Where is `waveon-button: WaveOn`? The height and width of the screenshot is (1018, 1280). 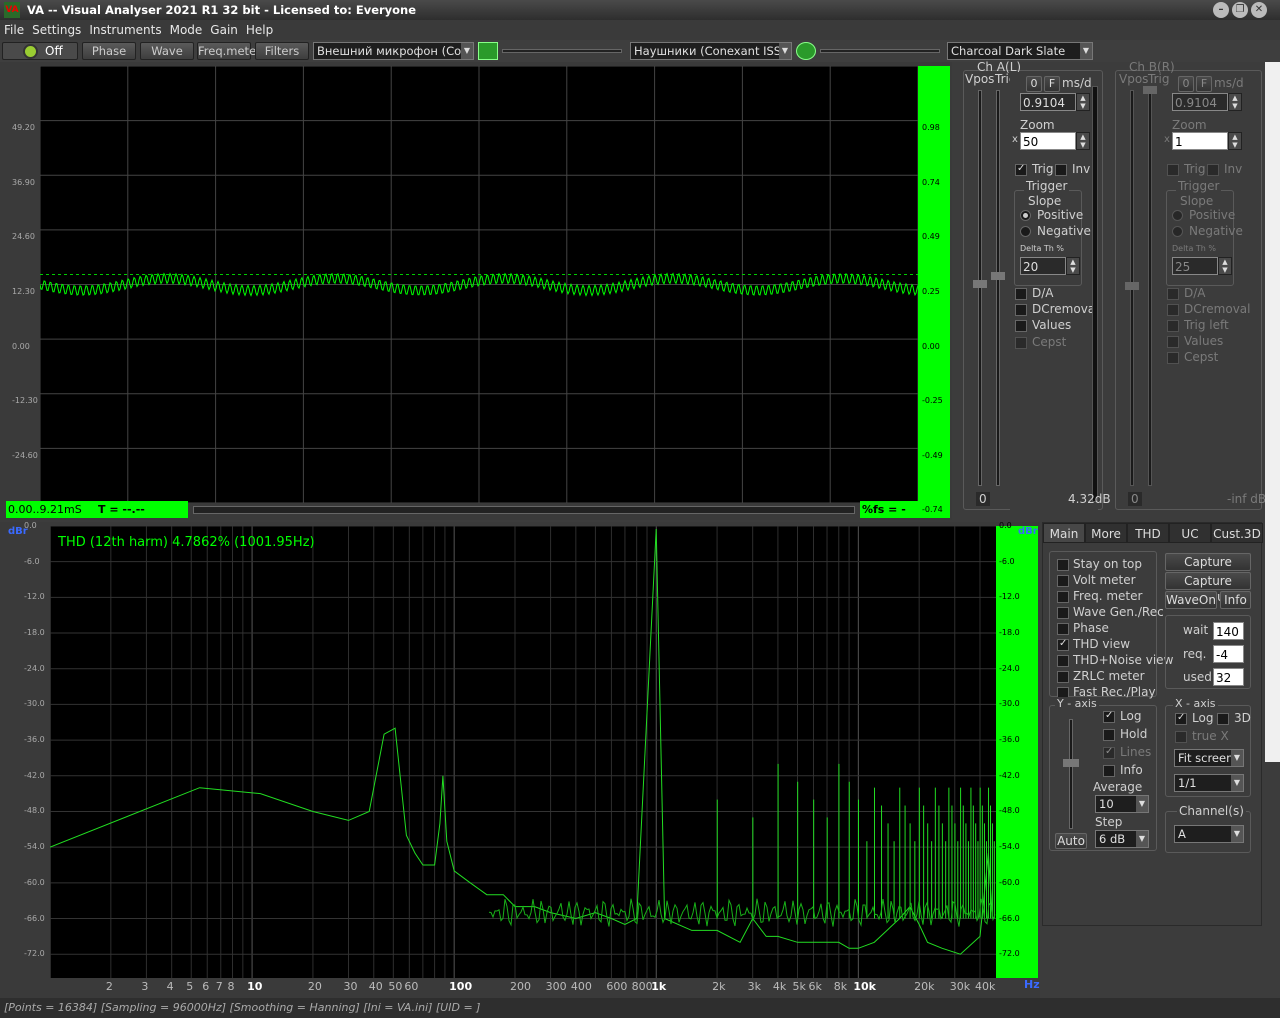 waveon-button: WaveOn is located at coordinates (1191, 600).